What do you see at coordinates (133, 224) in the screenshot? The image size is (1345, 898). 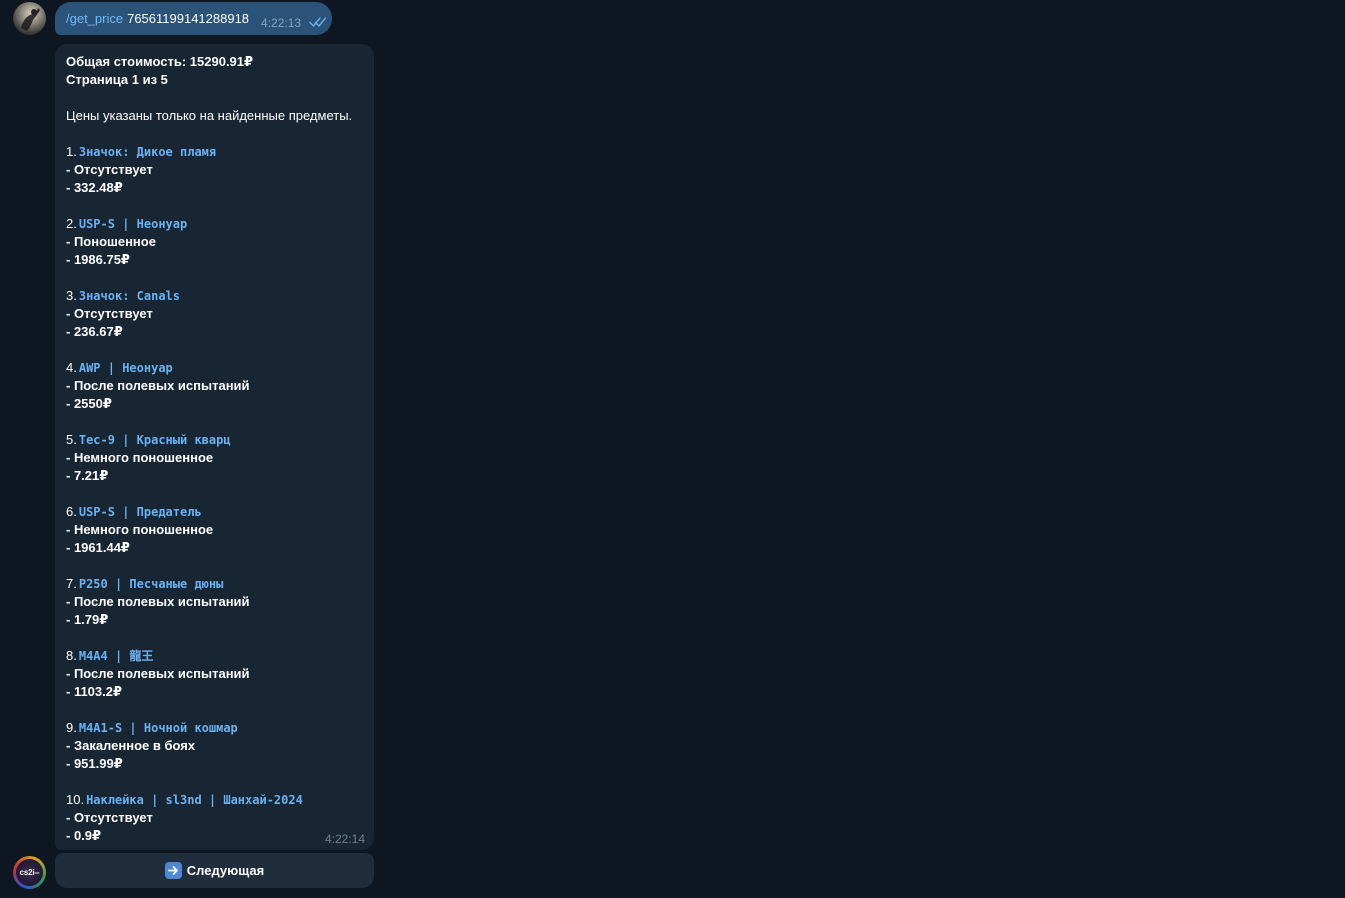 I see `item-name-code: USP-S | Неонуар` at bounding box center [133, 224].